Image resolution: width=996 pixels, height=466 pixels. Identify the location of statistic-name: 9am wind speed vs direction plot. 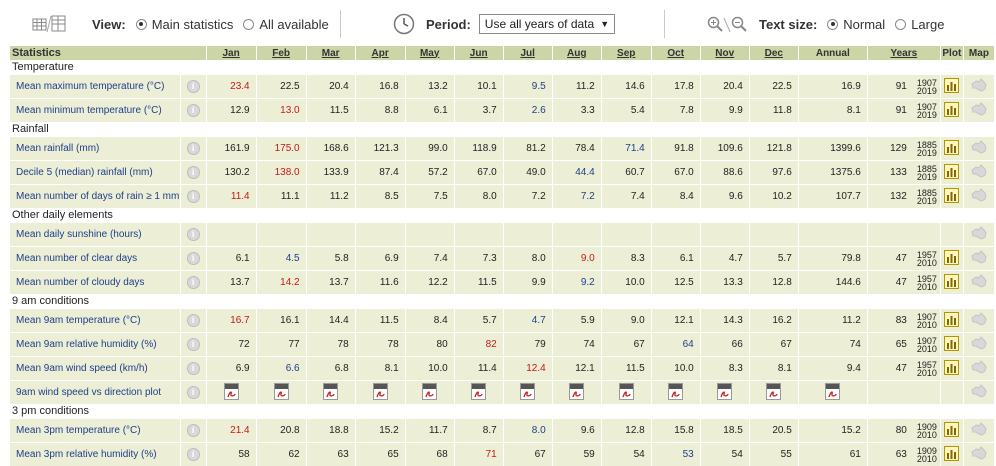
(95, 393).